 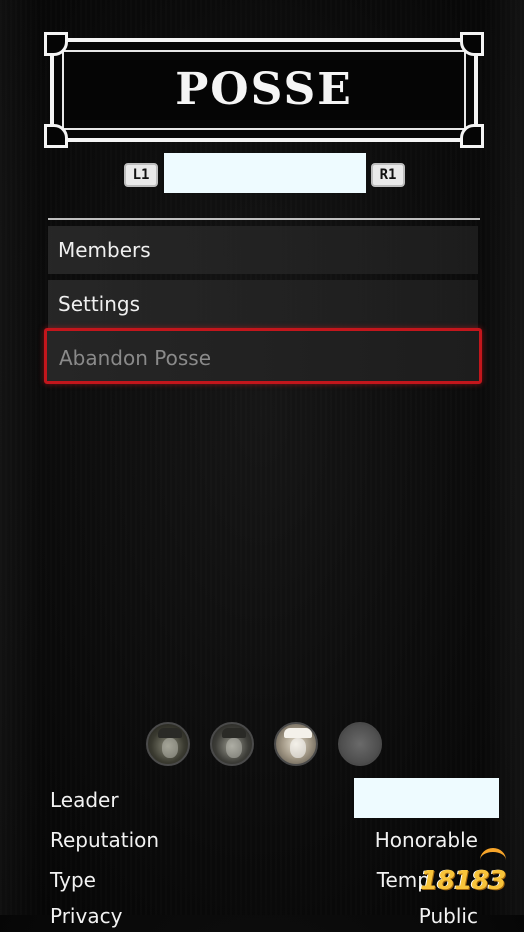 What do you see at coordinates (262, 744) in the screenshot?
I see `member-avatars` at bounding box center [262, 744].